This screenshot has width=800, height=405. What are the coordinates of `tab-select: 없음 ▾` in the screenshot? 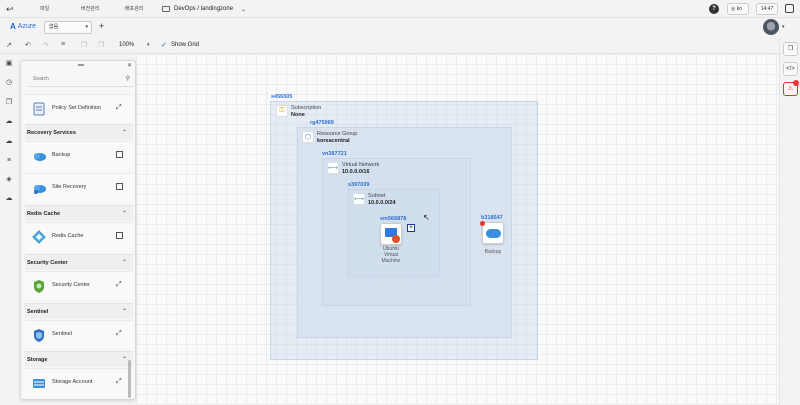 It's located at (68, 27).